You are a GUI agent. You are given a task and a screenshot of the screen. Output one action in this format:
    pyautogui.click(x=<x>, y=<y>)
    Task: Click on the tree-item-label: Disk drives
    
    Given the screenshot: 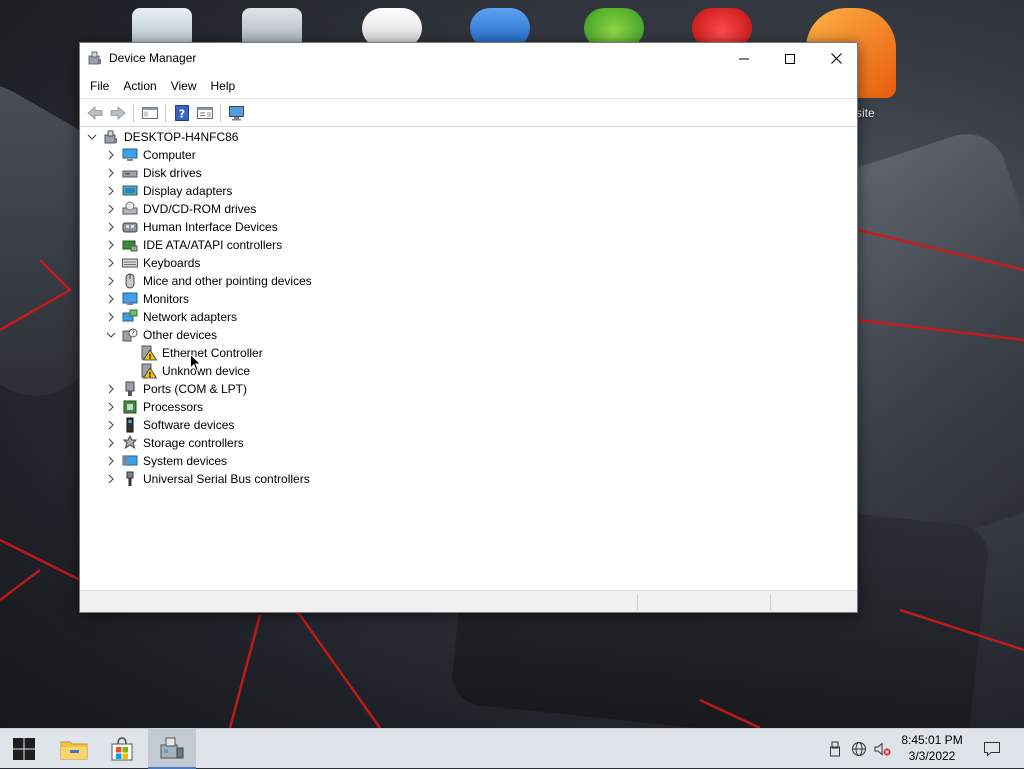 What is the action you would take?
    pyautogui.click(x=172, y=173)
    